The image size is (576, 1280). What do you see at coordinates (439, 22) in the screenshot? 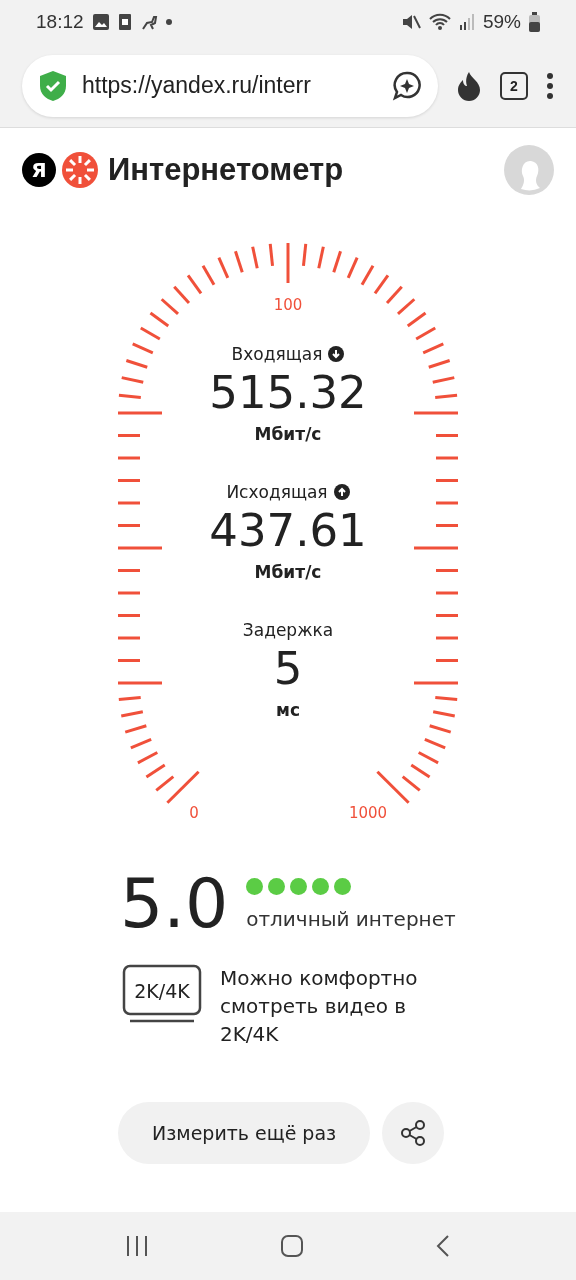
I see `wifi-icon` at bounding box center [439, 22].